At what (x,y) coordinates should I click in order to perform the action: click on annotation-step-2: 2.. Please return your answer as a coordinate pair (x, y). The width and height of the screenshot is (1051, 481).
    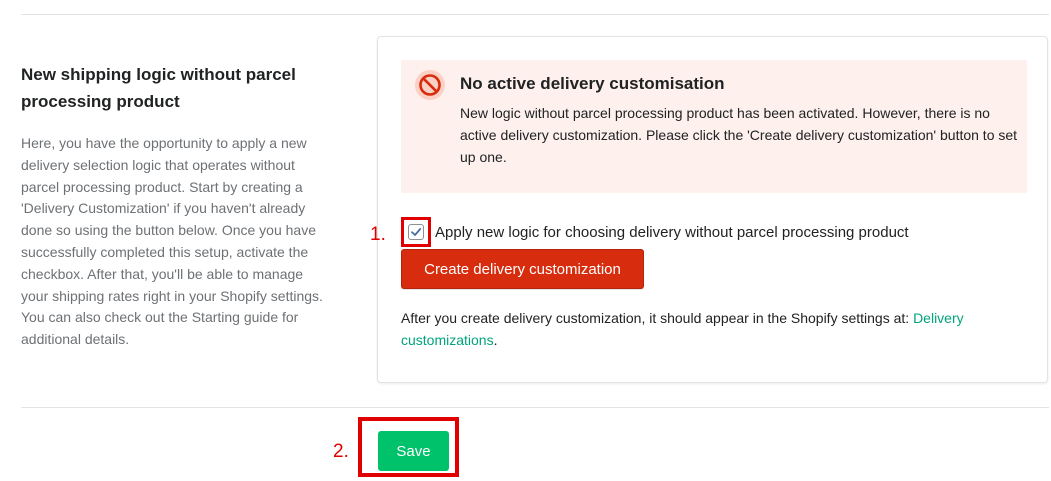
    Looking at the image, I should click on (341, 451).